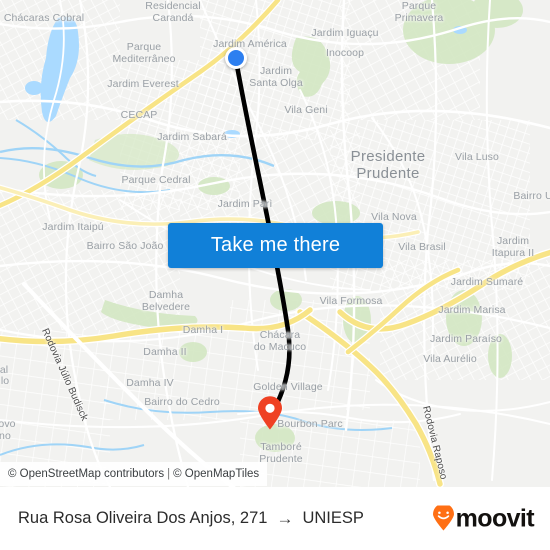  Describe the element at coordinates (285, 518) in the screenshot. I see `arrow-right-icon: →` at that location.